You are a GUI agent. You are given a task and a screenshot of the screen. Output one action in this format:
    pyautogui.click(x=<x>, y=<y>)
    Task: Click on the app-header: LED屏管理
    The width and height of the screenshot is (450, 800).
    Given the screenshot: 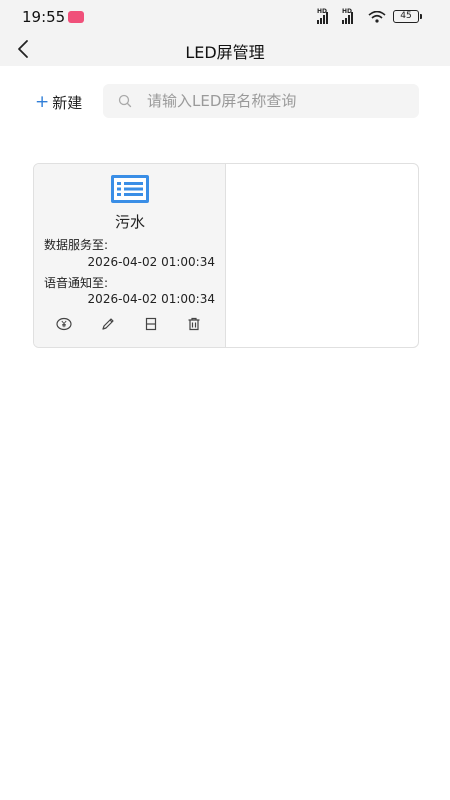 What is the action you would take?
    pyautogui.click(x=225, y=50)
    